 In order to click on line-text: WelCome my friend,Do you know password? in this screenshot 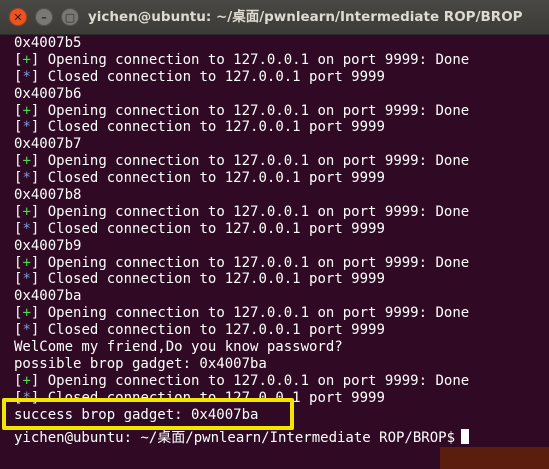, I will do `click(178, 347)`.